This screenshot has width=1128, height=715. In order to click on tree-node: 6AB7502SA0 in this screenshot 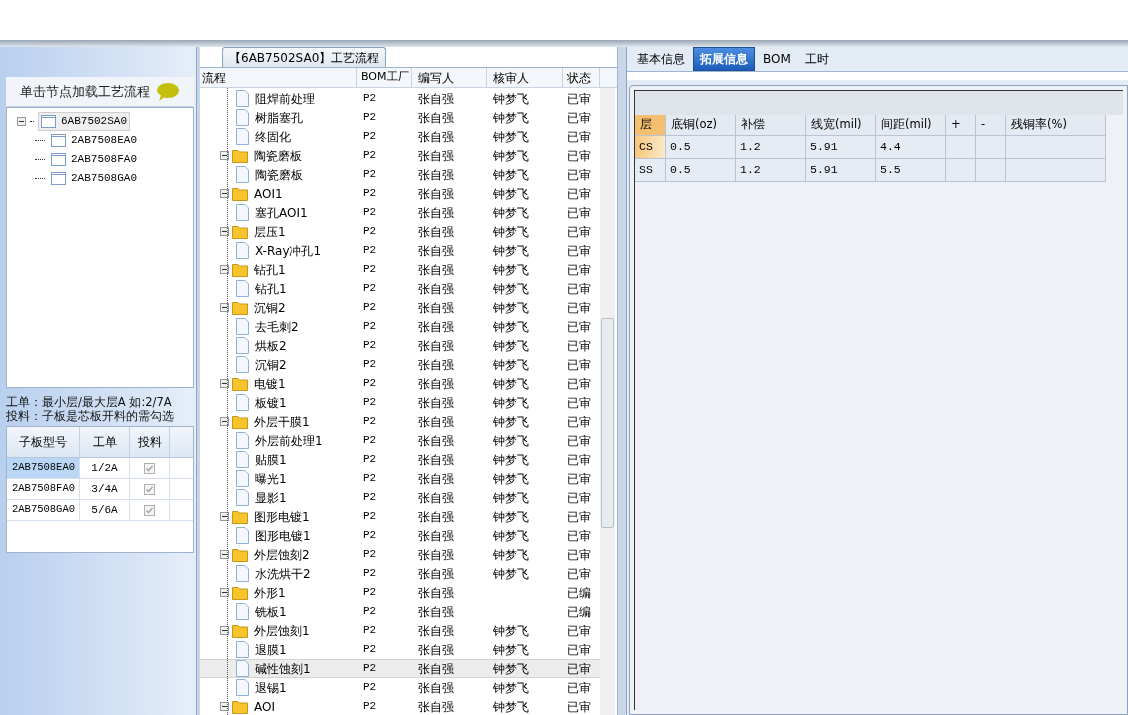, I will do `click(84, 121)`.